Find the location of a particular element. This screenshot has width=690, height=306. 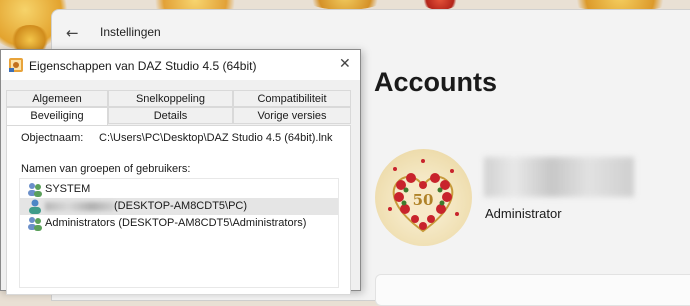

group-name: (DESKTOP-AM8CDT5\PC) is located at coordinates (181, 206).